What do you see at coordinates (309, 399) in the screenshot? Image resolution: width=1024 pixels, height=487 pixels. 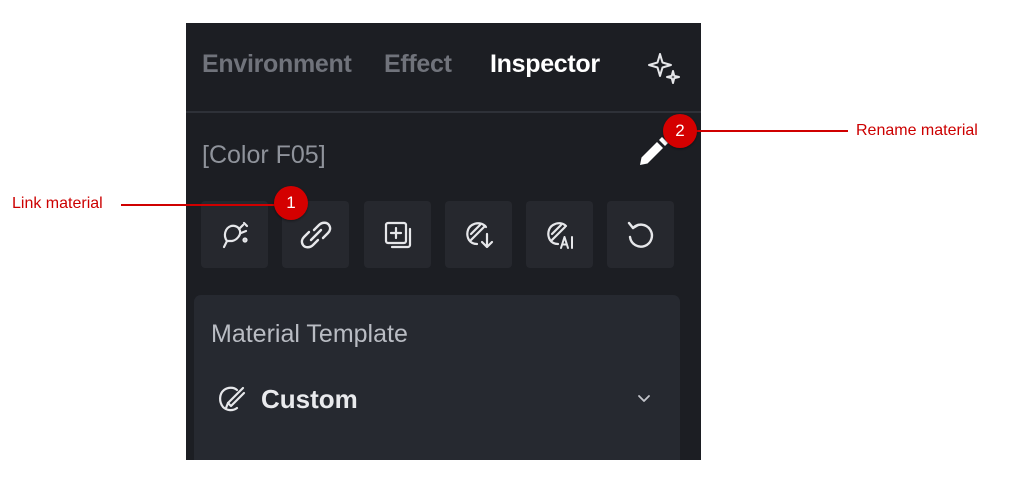 I see `material-template-value: Custom` at bounding box center [309, 399].